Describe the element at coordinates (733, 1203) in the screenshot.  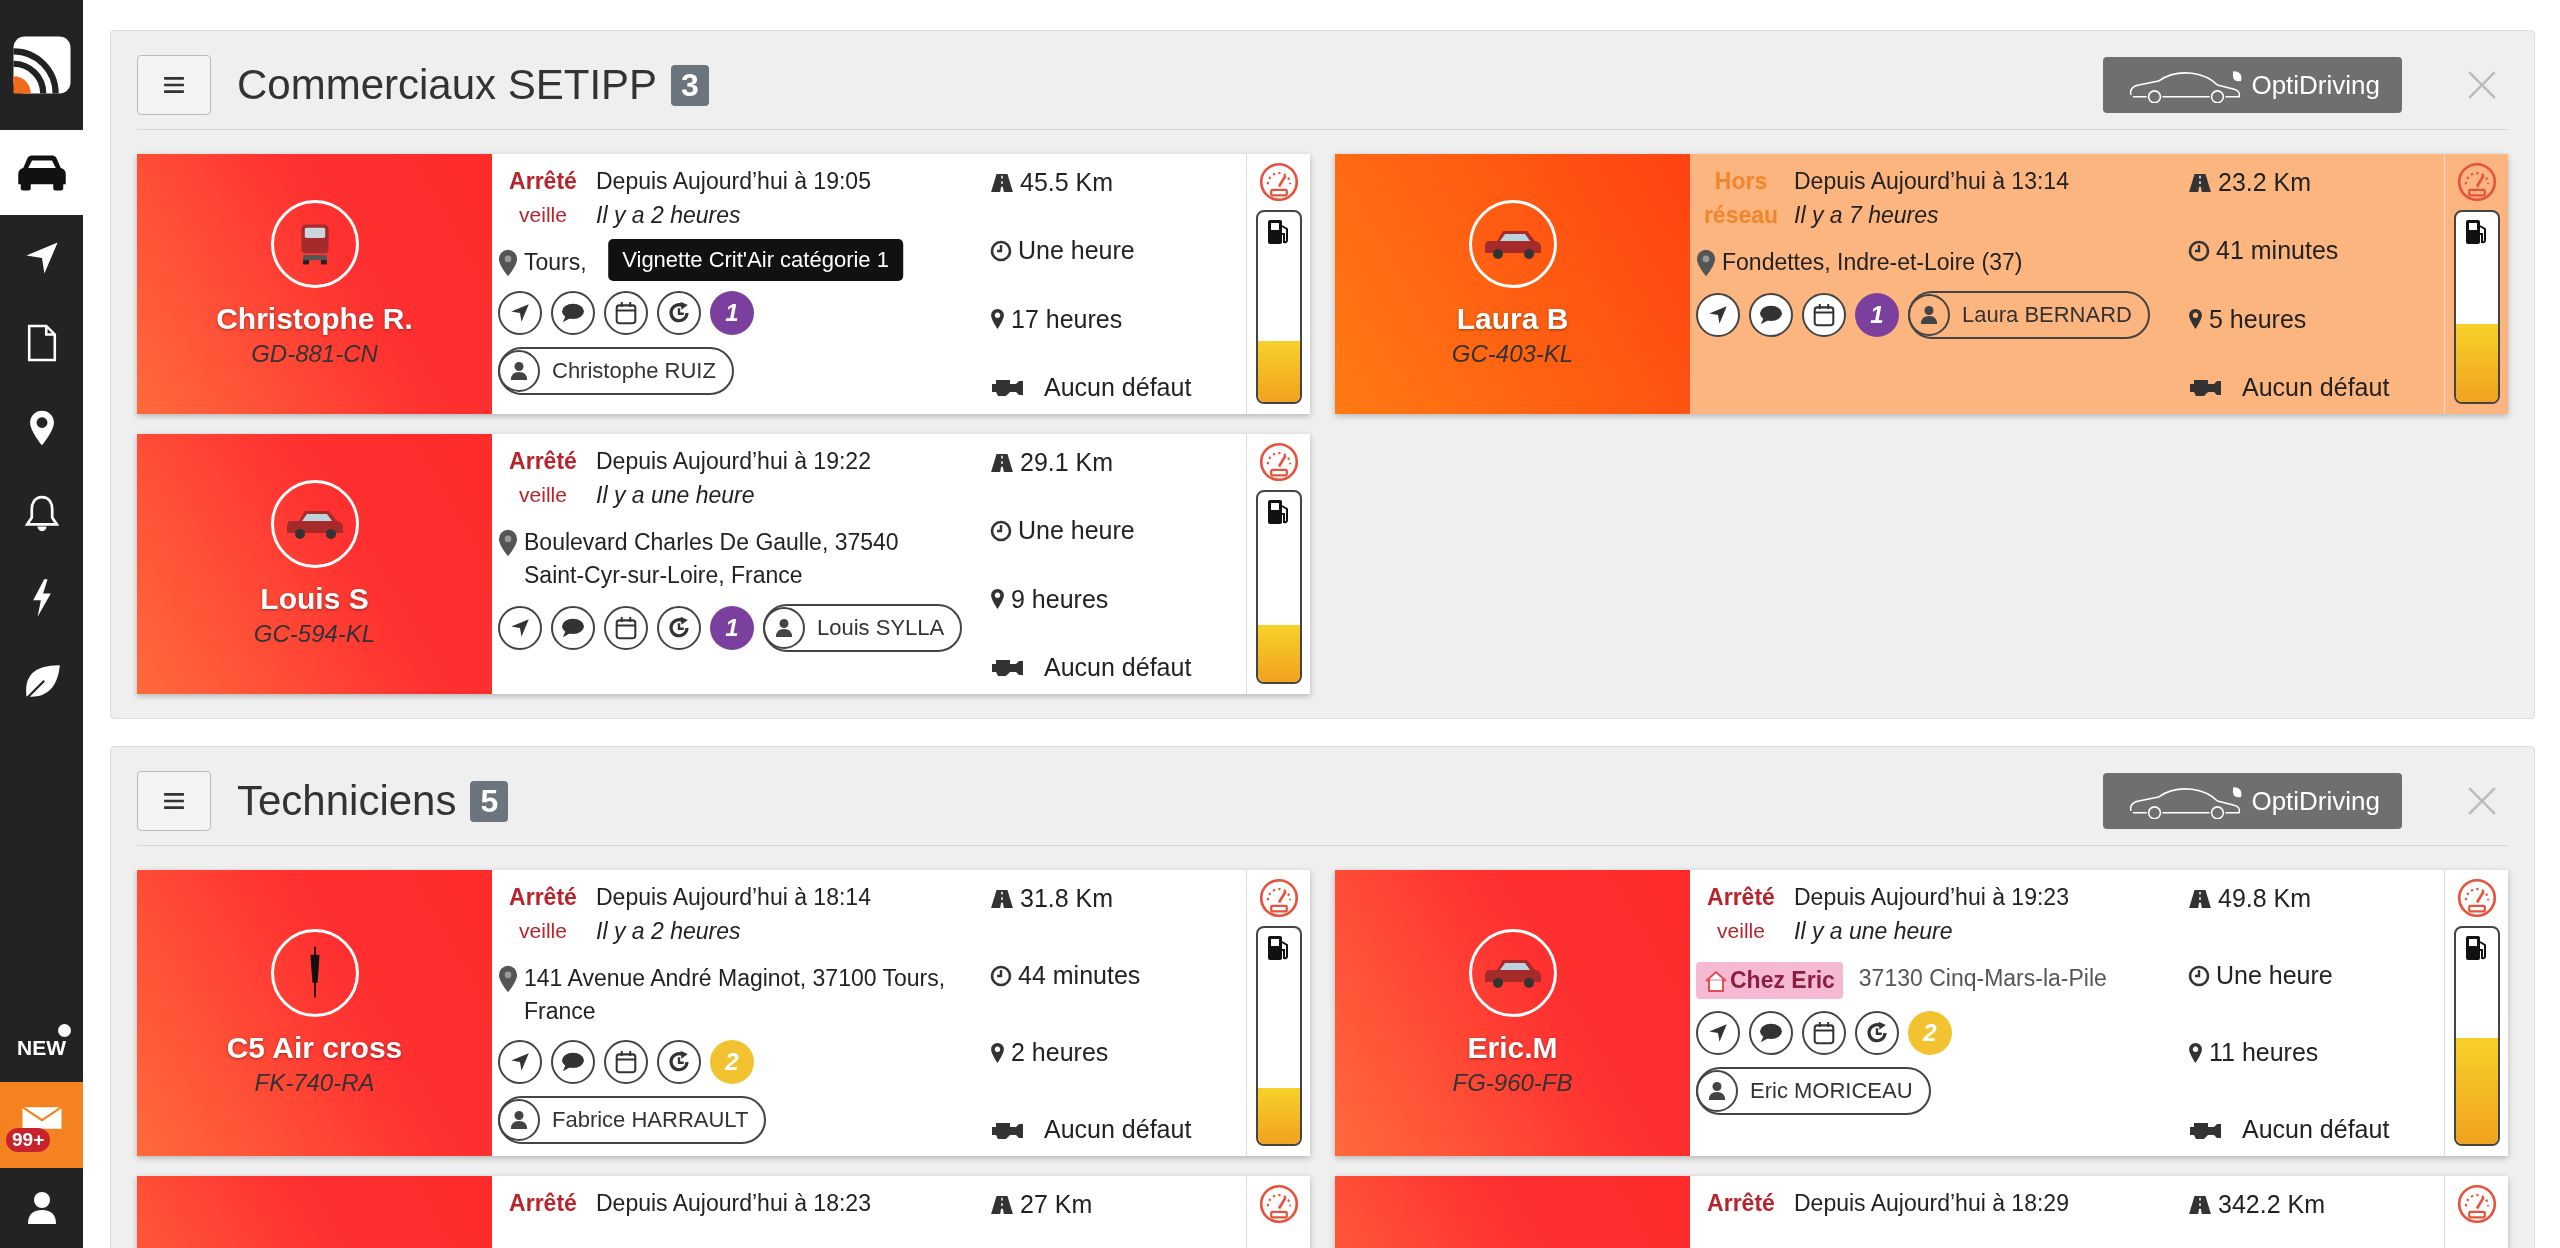
I see `since-text: Depuis Aujourd’hui à 18:23` at that location.